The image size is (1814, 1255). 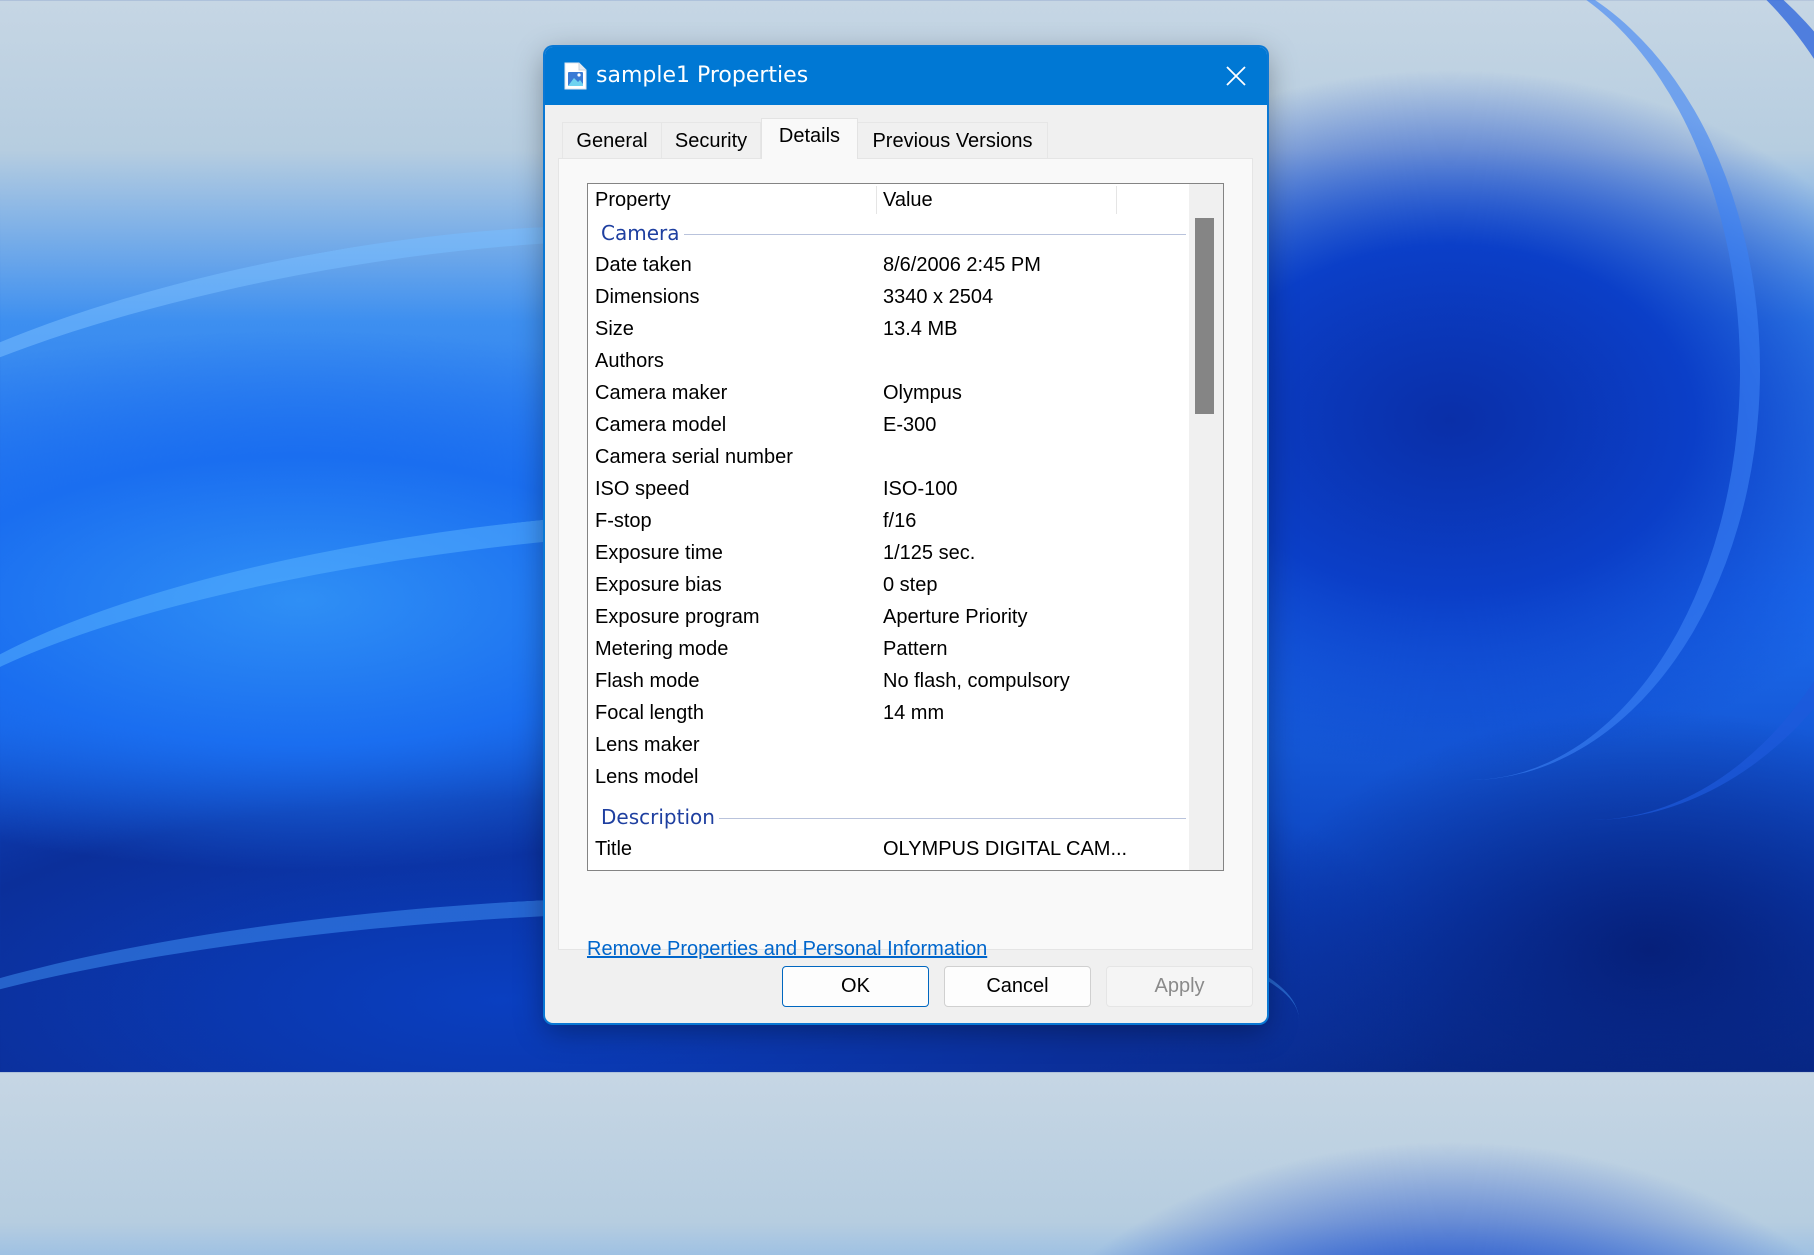 I want to click on property-value: 13.4 MB, so click(x=920, y=329).